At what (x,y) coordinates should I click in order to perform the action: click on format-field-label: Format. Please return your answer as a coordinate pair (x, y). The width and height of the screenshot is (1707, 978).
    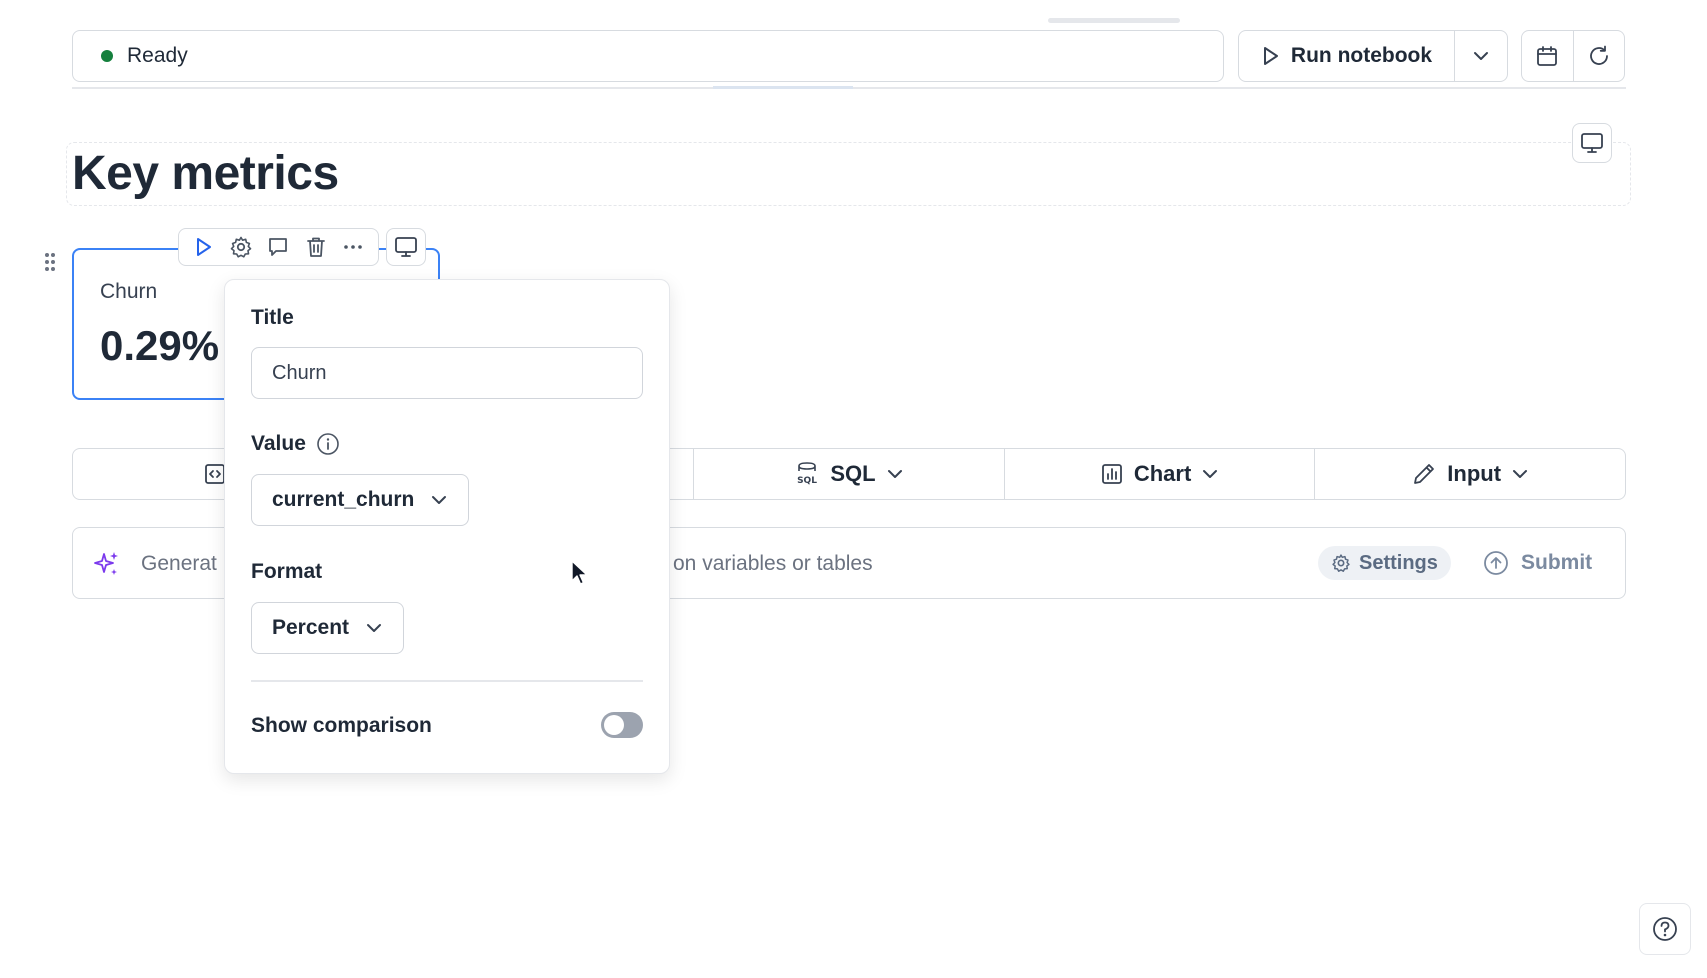
    Looking at the image, I should click on (287, 571).